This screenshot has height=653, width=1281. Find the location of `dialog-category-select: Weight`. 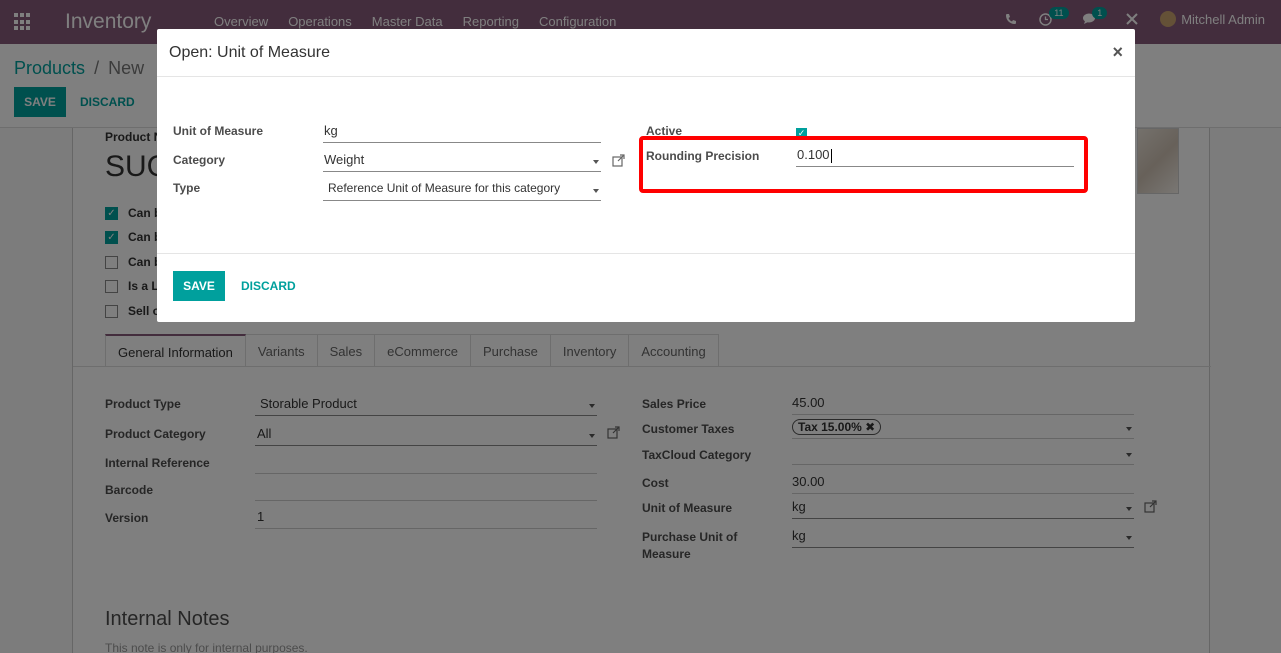

dialog-category-select: Weight is located at coordinates (462, 162).